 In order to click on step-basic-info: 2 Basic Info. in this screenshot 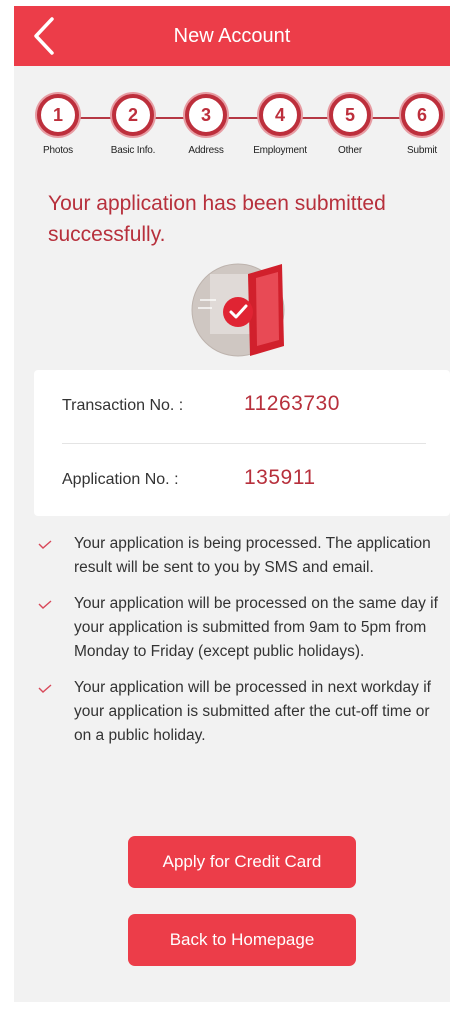, I will do `click(133, 125)`.